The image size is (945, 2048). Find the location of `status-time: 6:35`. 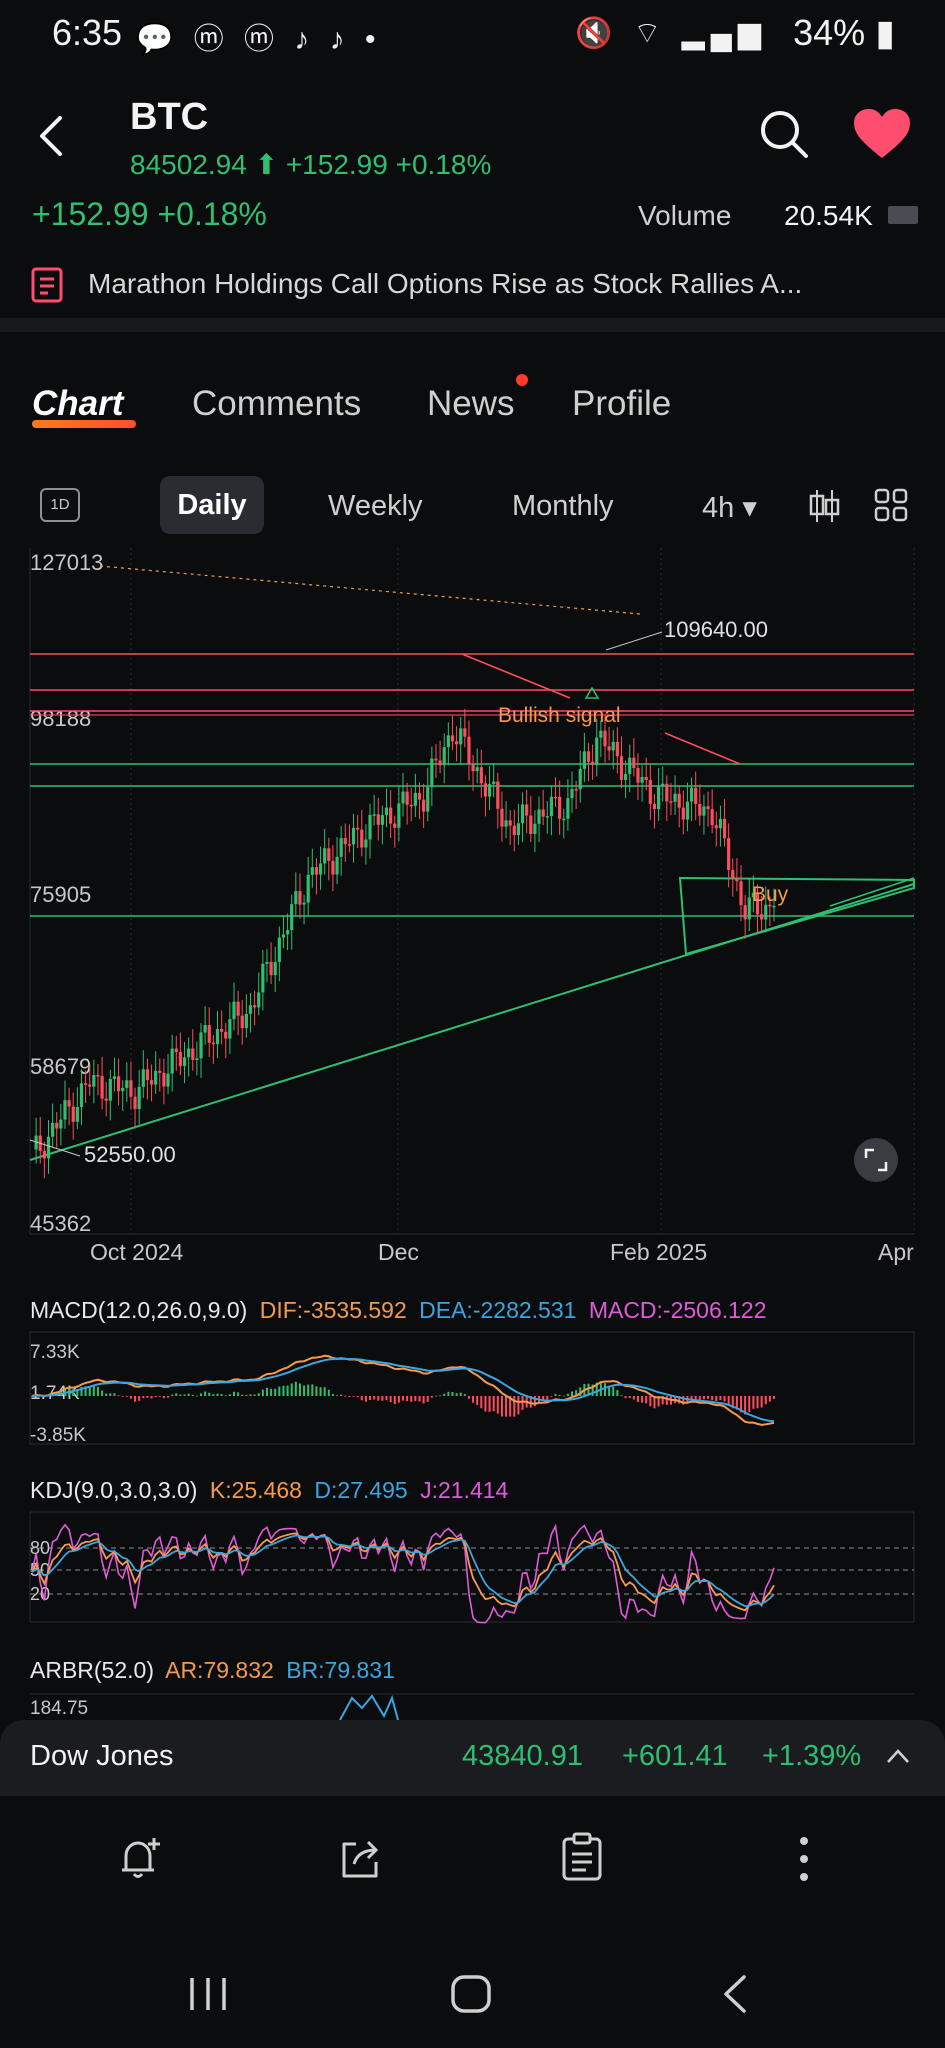

status-time: 6:35 is located at coordinates (87, 32).